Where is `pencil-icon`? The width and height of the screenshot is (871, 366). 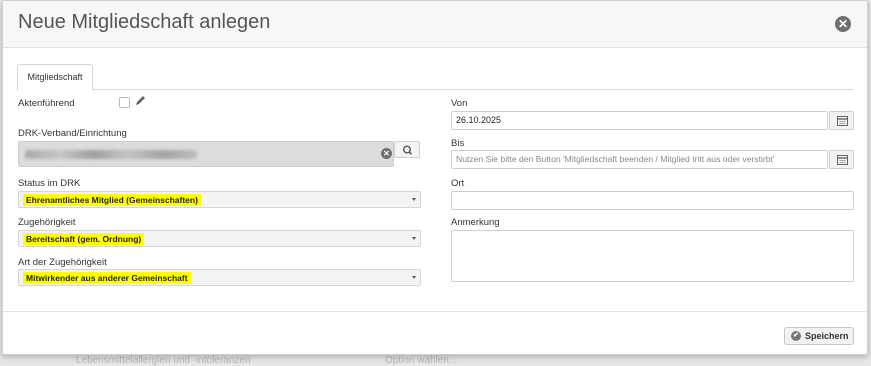
pencil-icon is located at coordinates (140, 100).